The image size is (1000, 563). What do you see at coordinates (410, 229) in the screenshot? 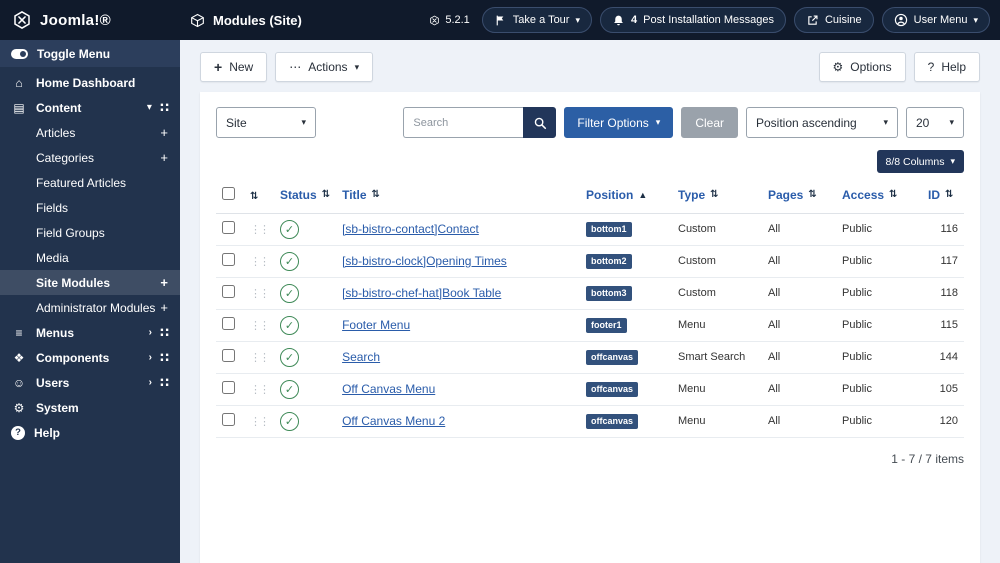
I see `module-title-link: [sb-bistro-contact]Contact` at bounding box center [410, 229].